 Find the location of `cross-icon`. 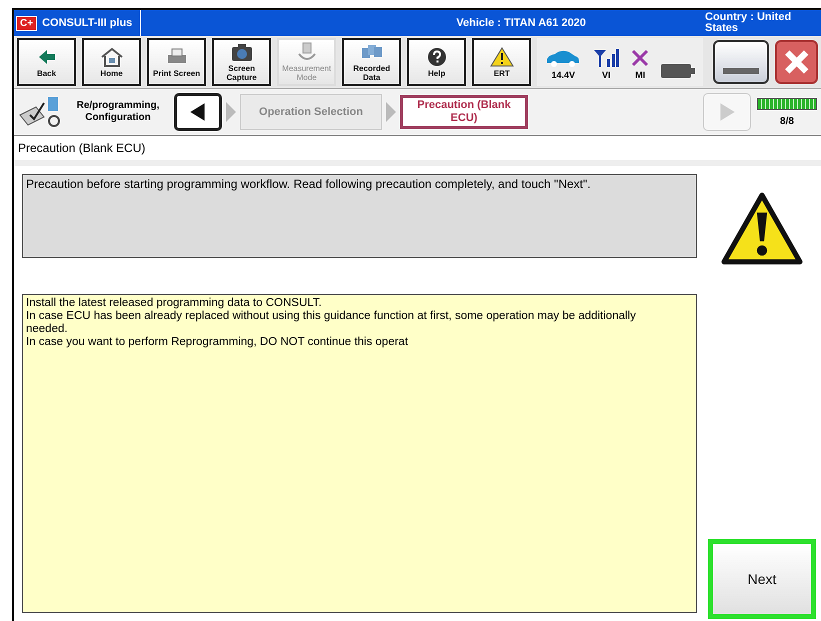

cross-icon is located at coordinates (640, 58).